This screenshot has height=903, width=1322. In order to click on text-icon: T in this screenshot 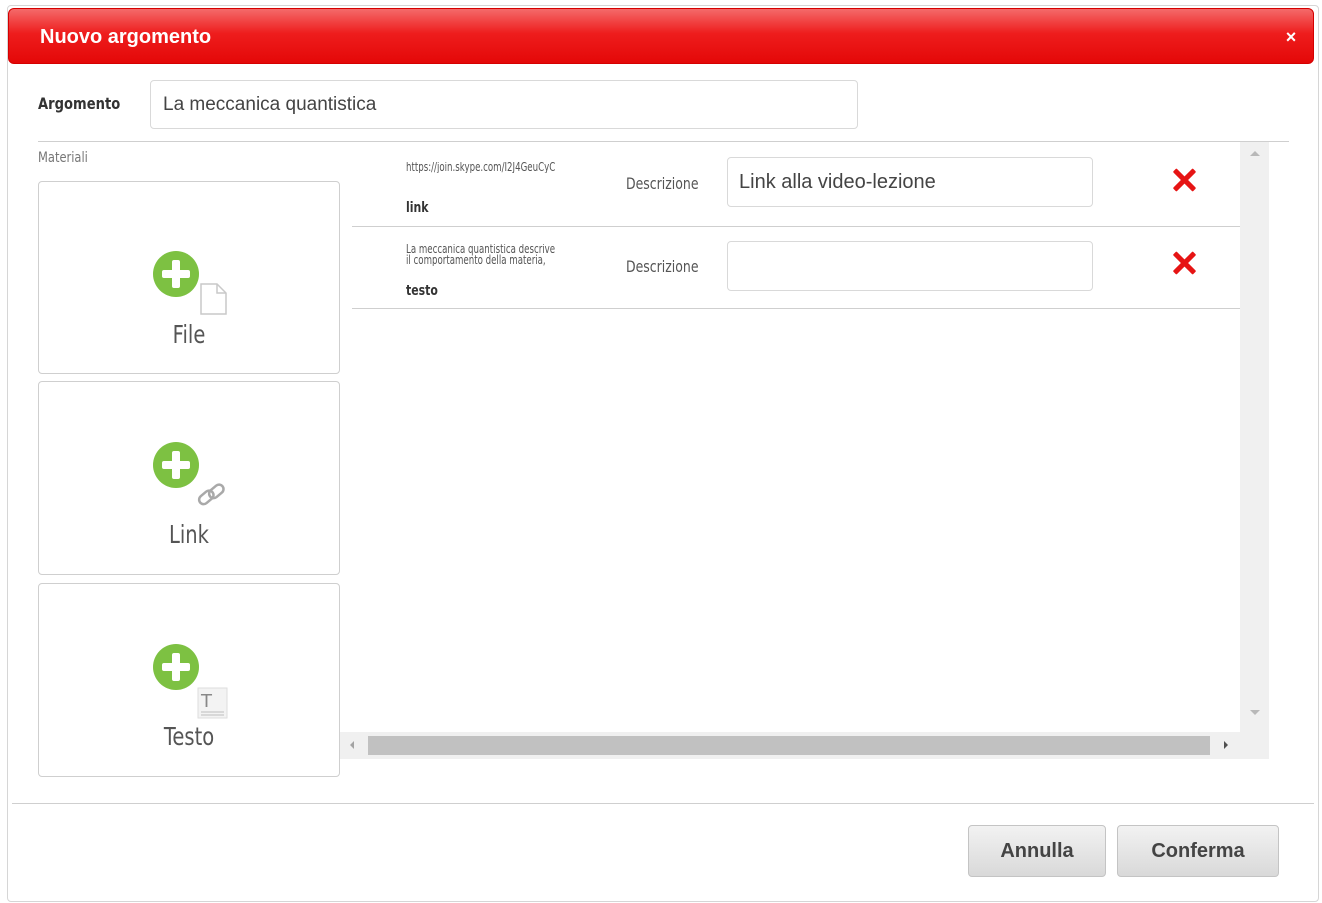, I will do `click(212, 703)`.